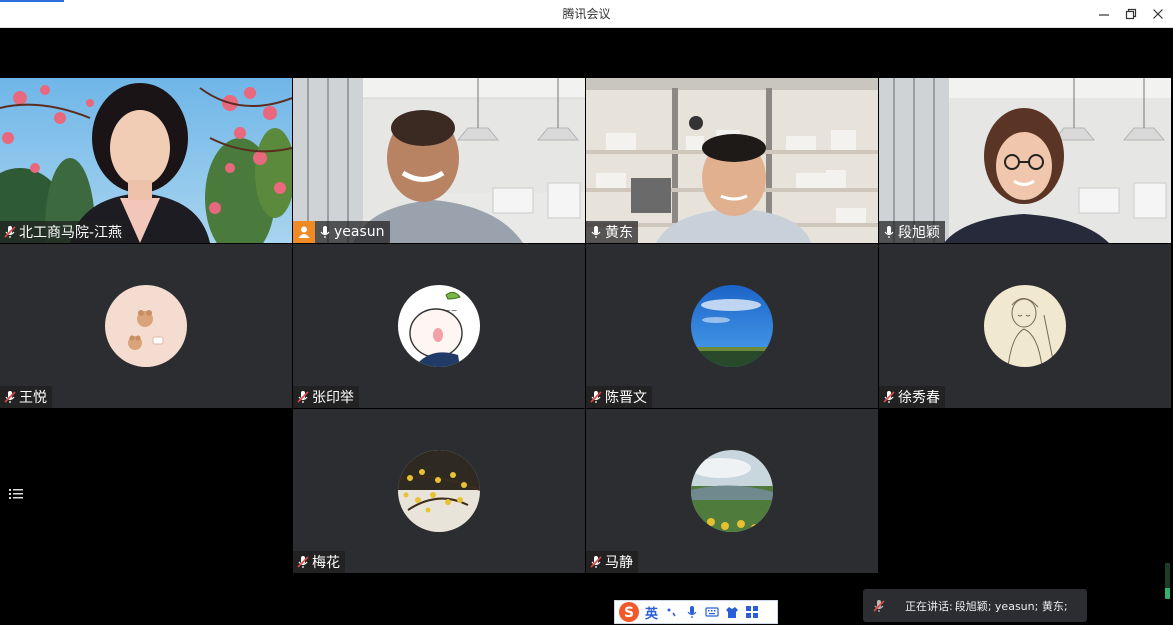 The image size is (1173, 625). I want to click on participant-tile-4: 段旭颖, so click(1025, 160).